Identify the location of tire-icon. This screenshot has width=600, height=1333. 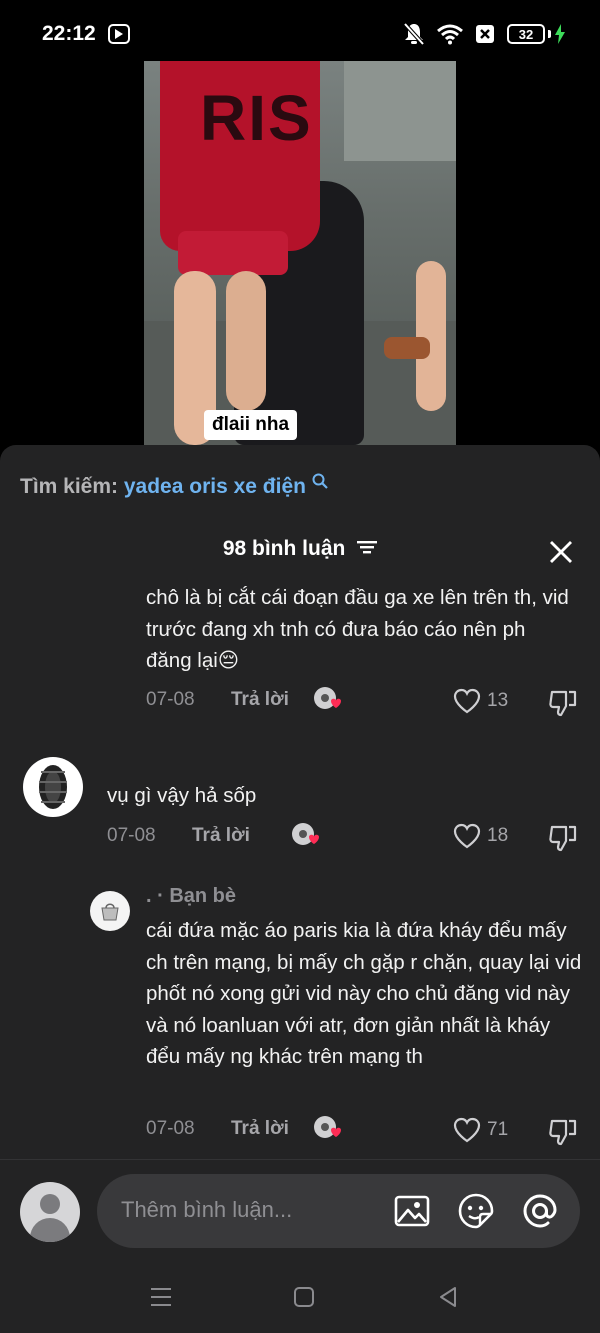
(53, 787).